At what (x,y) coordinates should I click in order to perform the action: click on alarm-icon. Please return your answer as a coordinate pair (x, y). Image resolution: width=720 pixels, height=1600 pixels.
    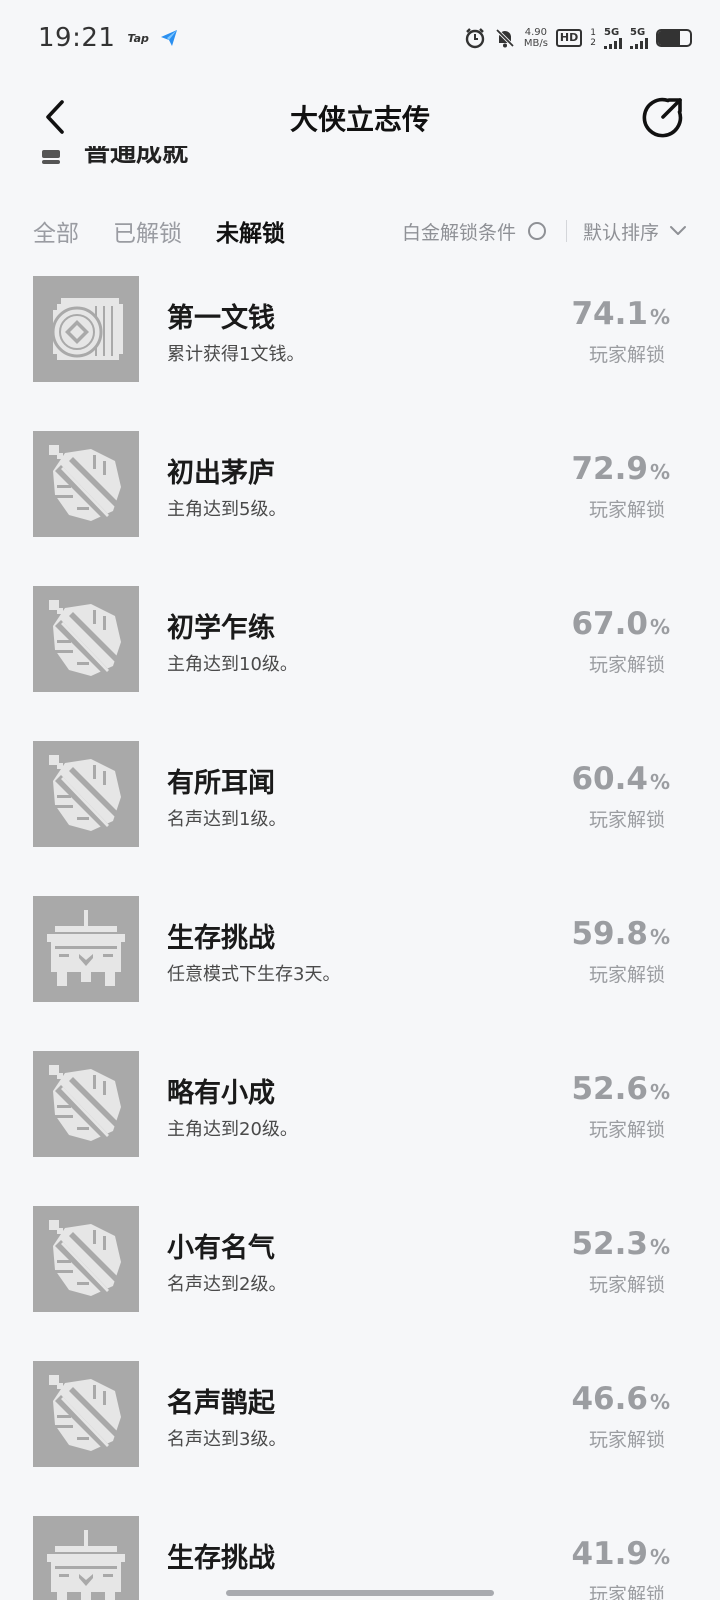
    Looking at the image, I should click on (475, 38).